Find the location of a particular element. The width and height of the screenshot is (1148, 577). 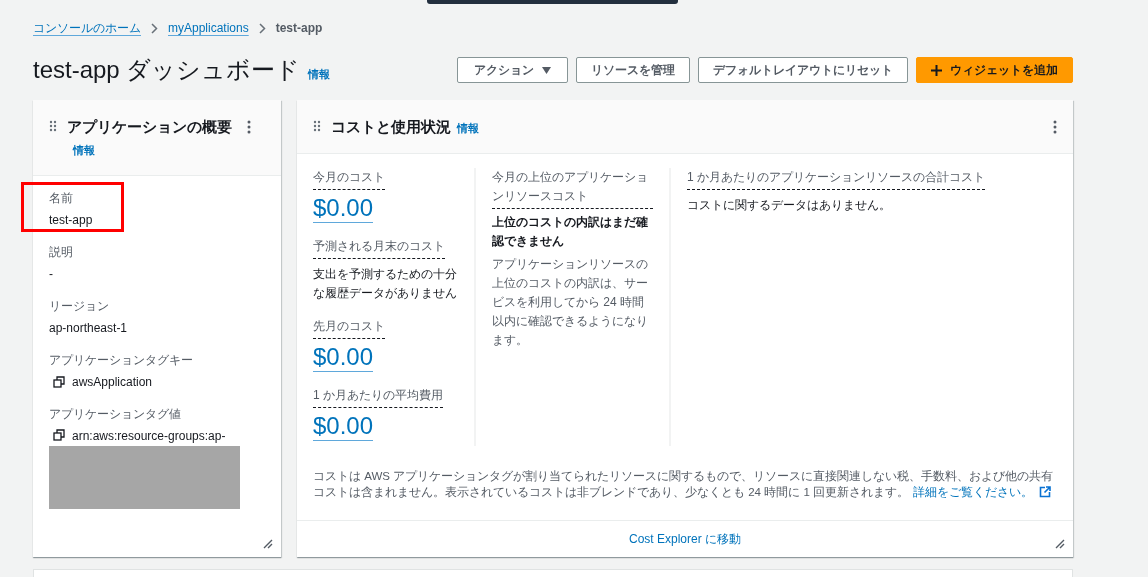

field-label: 説明 is located at coordinates (61, 252).